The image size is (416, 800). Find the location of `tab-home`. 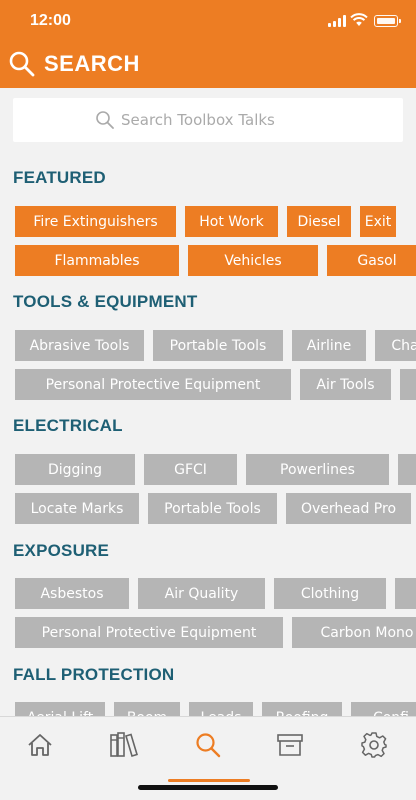

tab-home is located at coordinates (40, 745).